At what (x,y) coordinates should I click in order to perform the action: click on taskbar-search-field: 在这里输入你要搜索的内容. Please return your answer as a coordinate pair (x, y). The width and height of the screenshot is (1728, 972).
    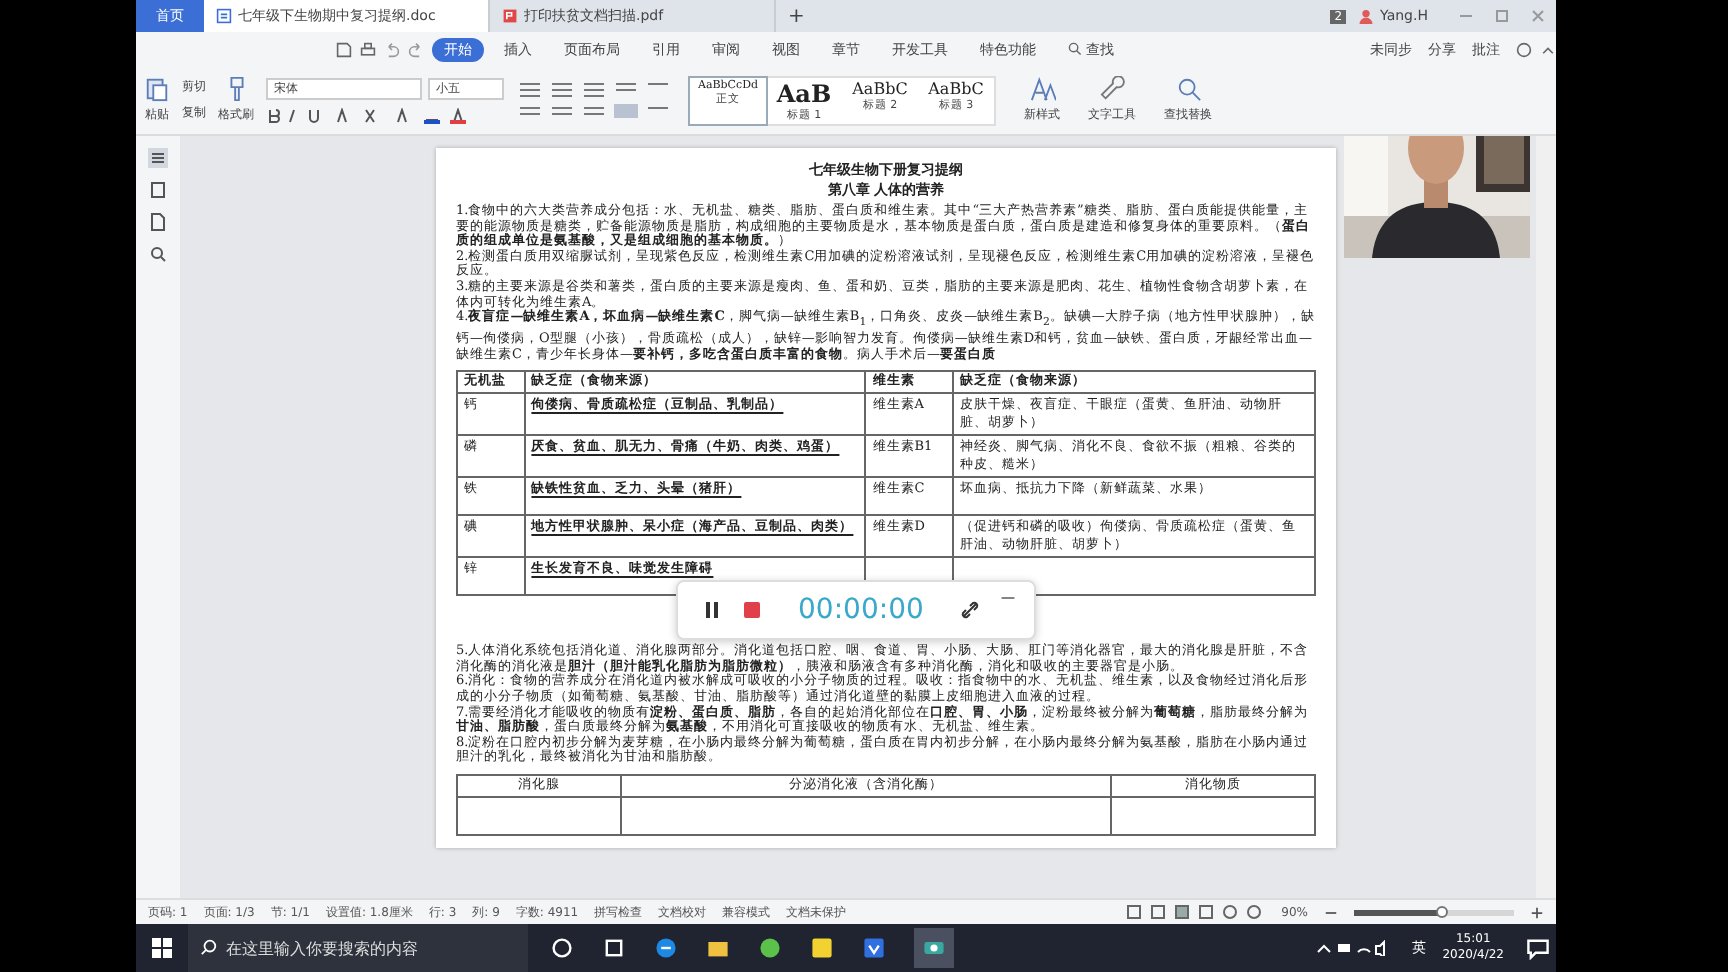
    Looking at the image, I should click on (358, 948).